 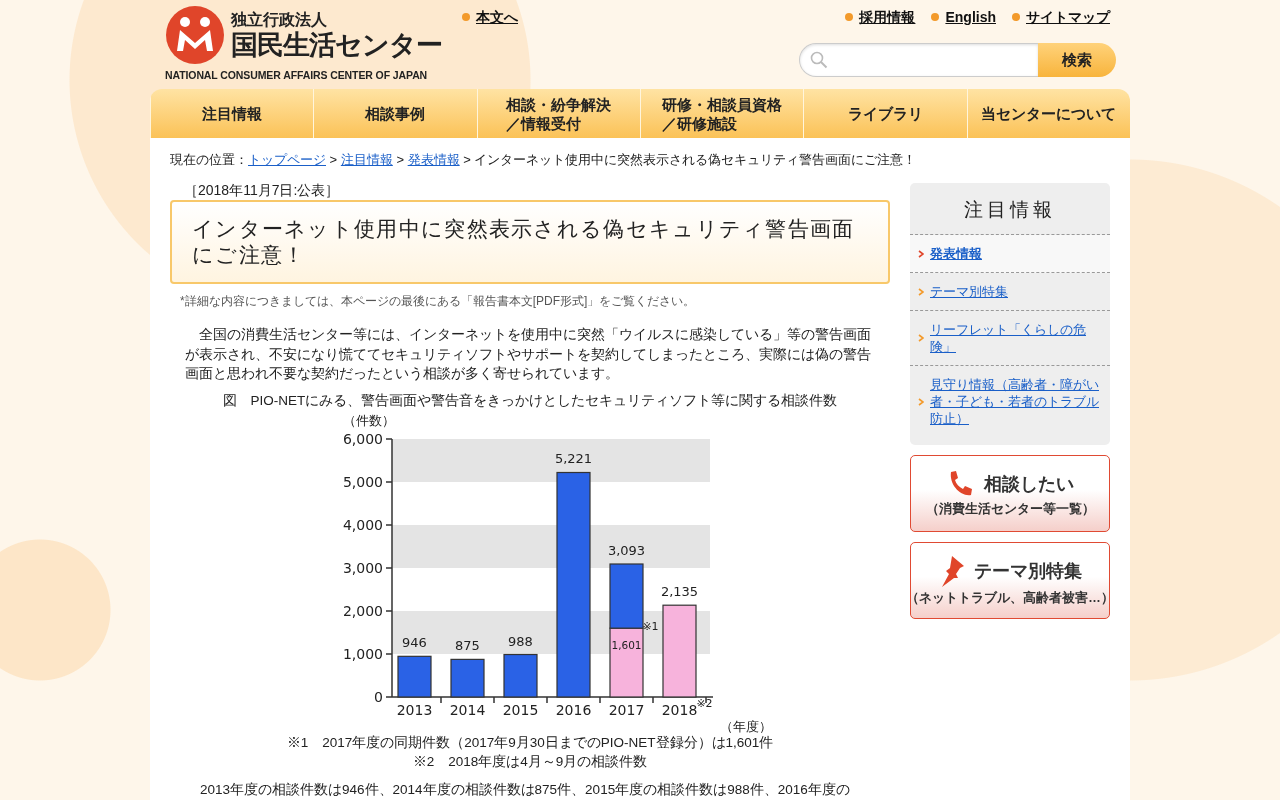 What do you see at coordinates (573, 458) in the screenshot?
I see `value-label: 5,221` at bounding box center [573, 458].